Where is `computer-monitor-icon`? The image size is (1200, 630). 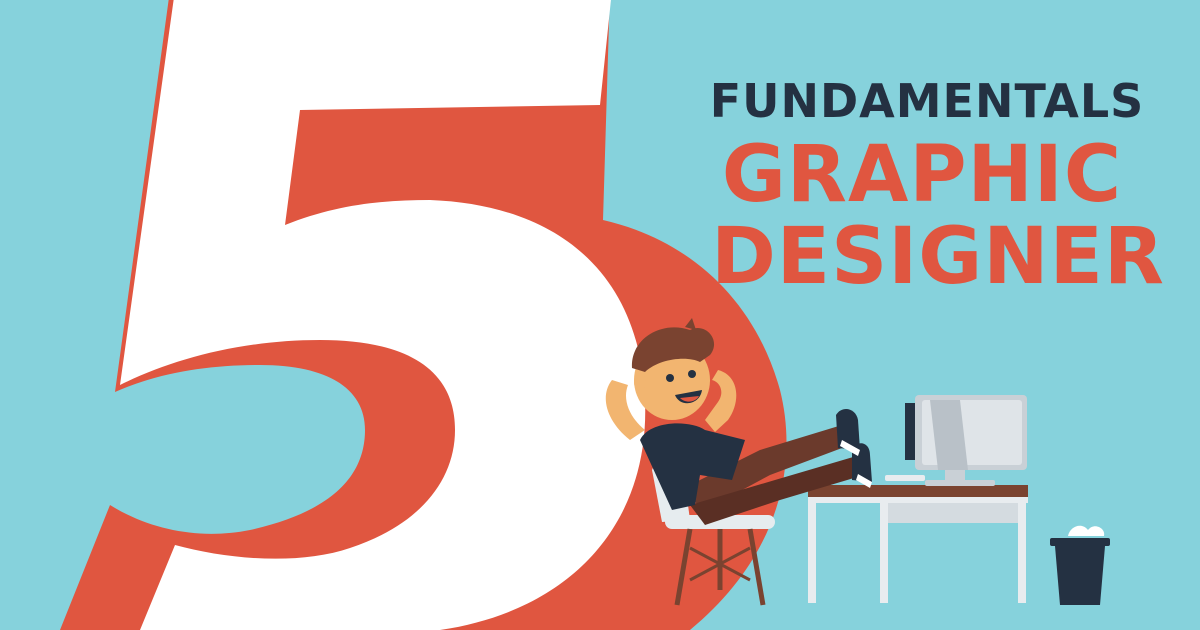 computer-monitor-icon is located at coordinates (966, 440).